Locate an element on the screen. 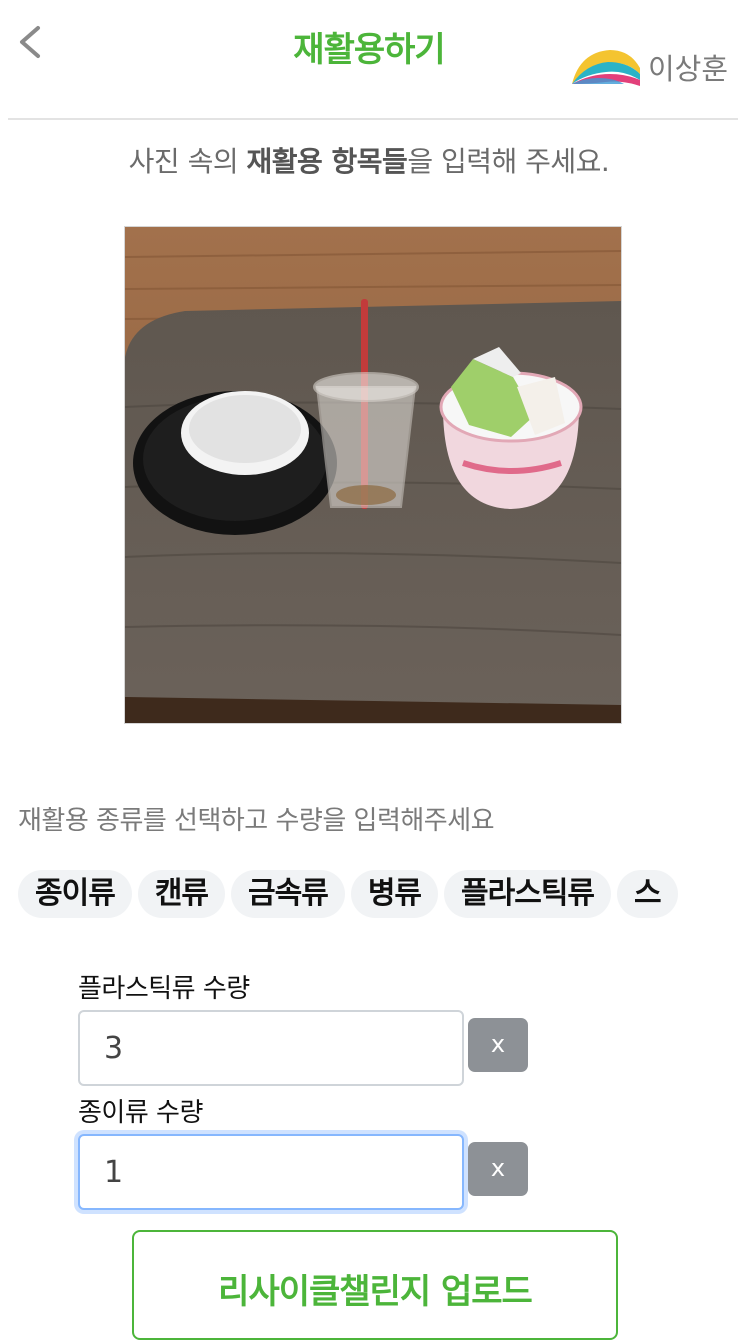 The image size is (738, 1340). upload-button: 리사이클챌린지 업로드 is located at coordinates (375, 1285).